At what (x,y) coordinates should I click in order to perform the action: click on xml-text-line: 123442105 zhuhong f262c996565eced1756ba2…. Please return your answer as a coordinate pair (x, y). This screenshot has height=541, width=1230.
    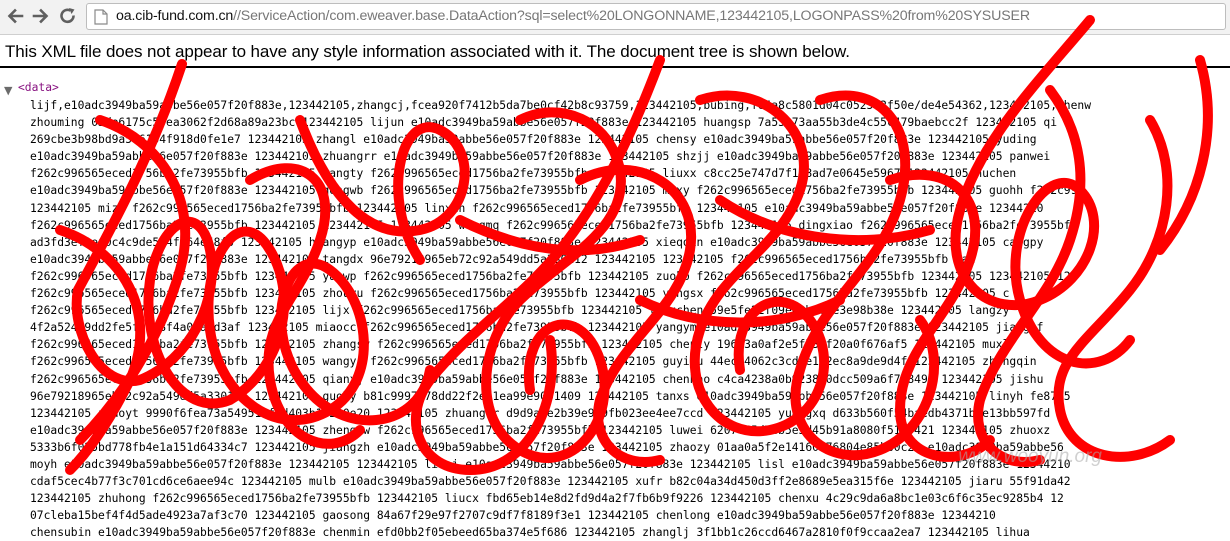
    Looking at the image, I should click on (547, 499).